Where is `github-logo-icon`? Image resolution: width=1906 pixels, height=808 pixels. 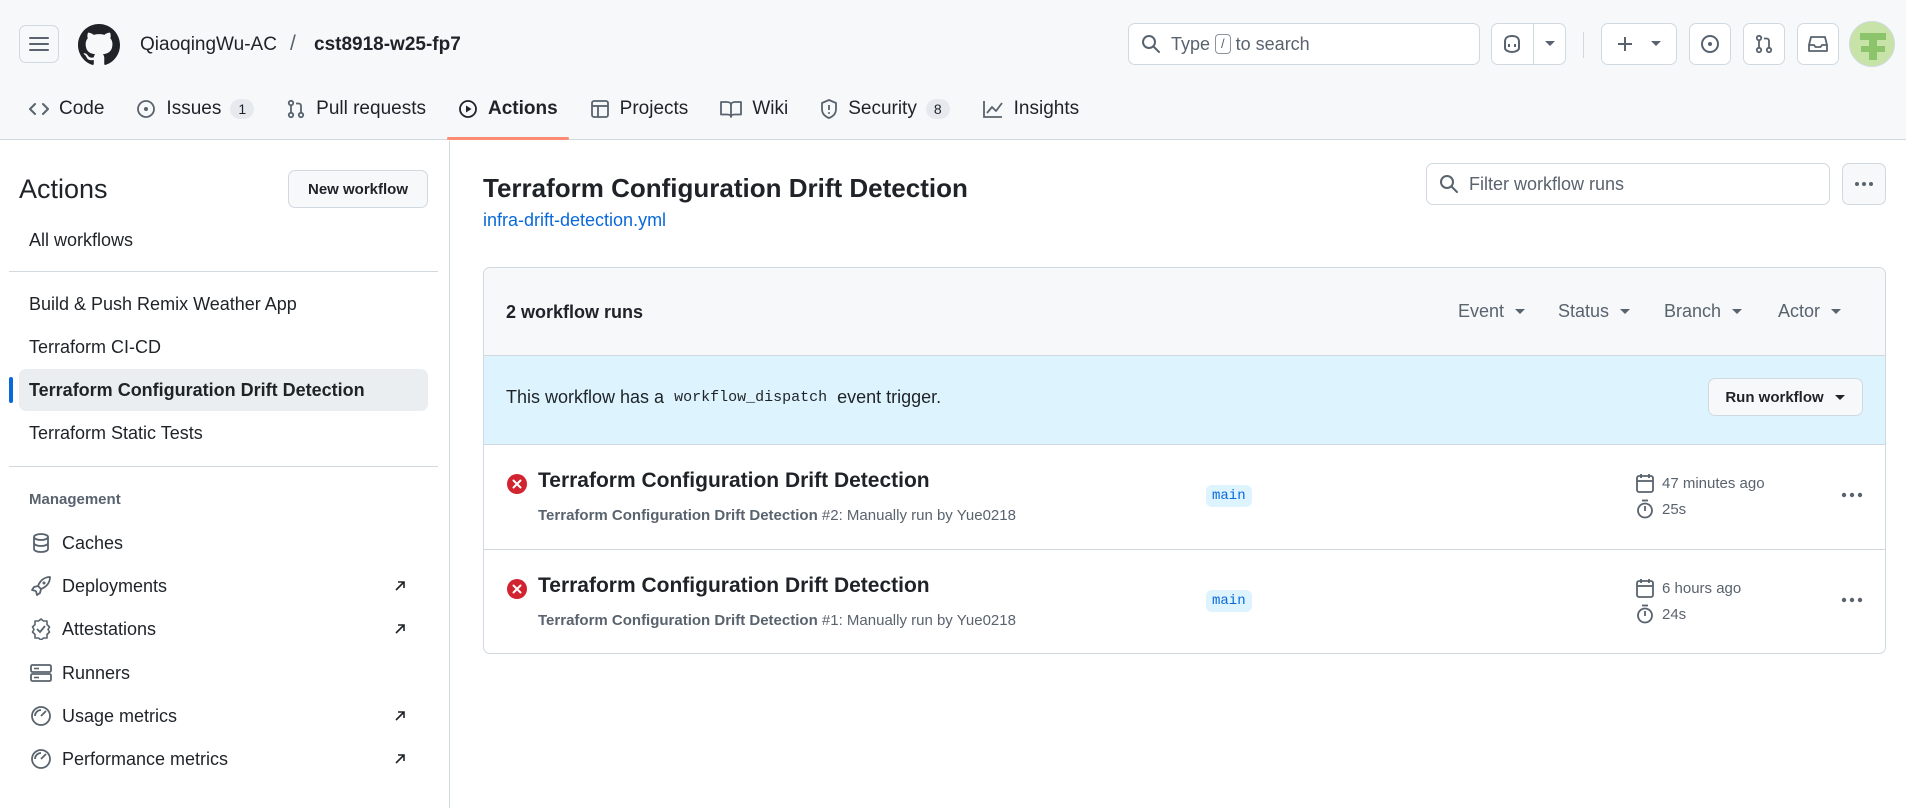
github-logo-icon is located at coordinates (99, 45).